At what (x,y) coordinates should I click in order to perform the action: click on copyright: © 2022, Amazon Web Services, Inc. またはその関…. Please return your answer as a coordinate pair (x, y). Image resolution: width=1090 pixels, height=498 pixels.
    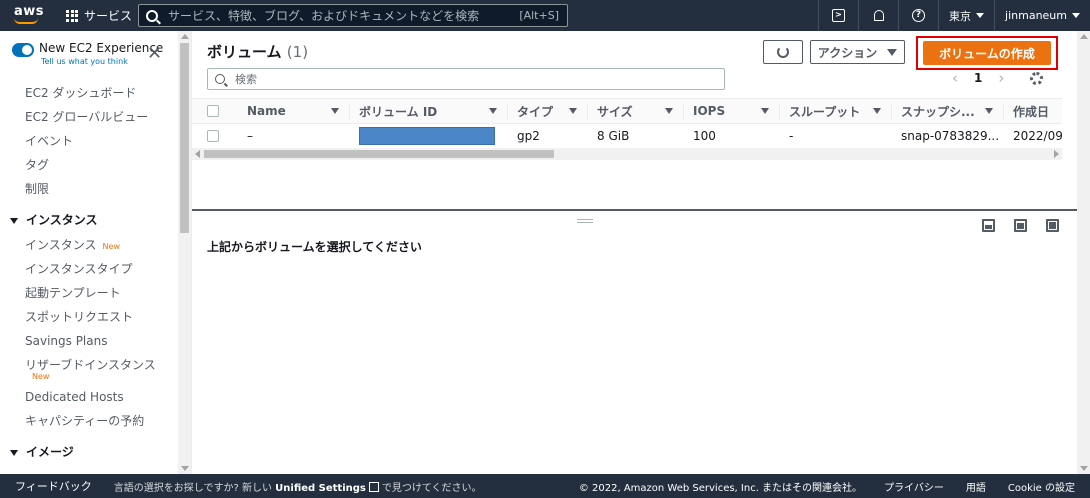
    Looking at the image, I should click on (720, 488).